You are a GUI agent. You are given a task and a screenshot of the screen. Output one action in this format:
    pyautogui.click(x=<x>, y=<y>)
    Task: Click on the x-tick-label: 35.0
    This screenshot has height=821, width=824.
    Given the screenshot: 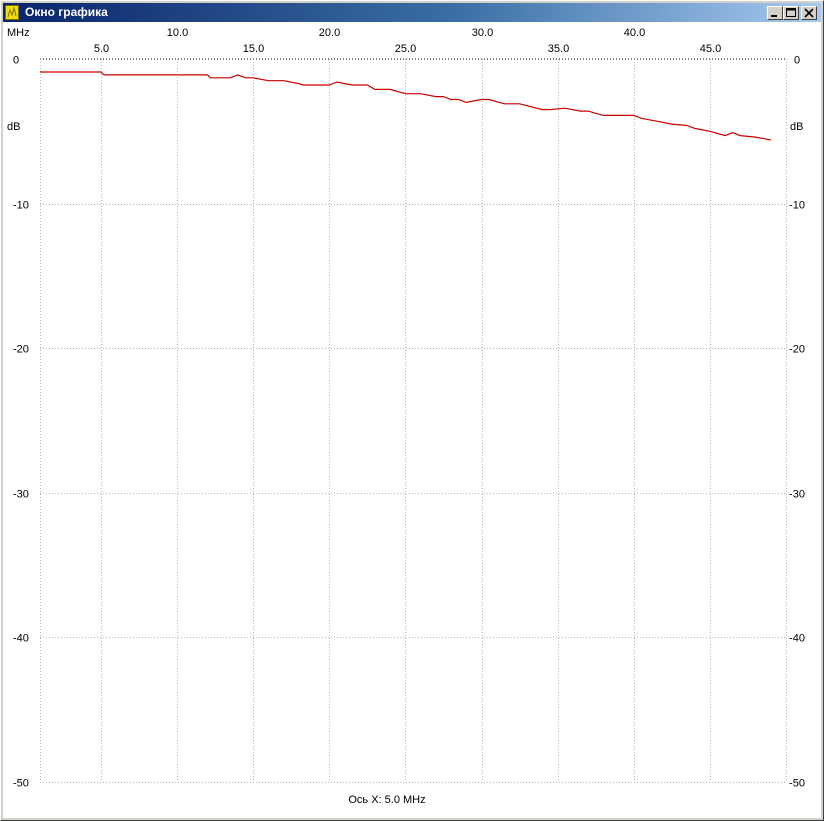 What is the action you would take?
    pyautogui.click(x=558, y=49)
    